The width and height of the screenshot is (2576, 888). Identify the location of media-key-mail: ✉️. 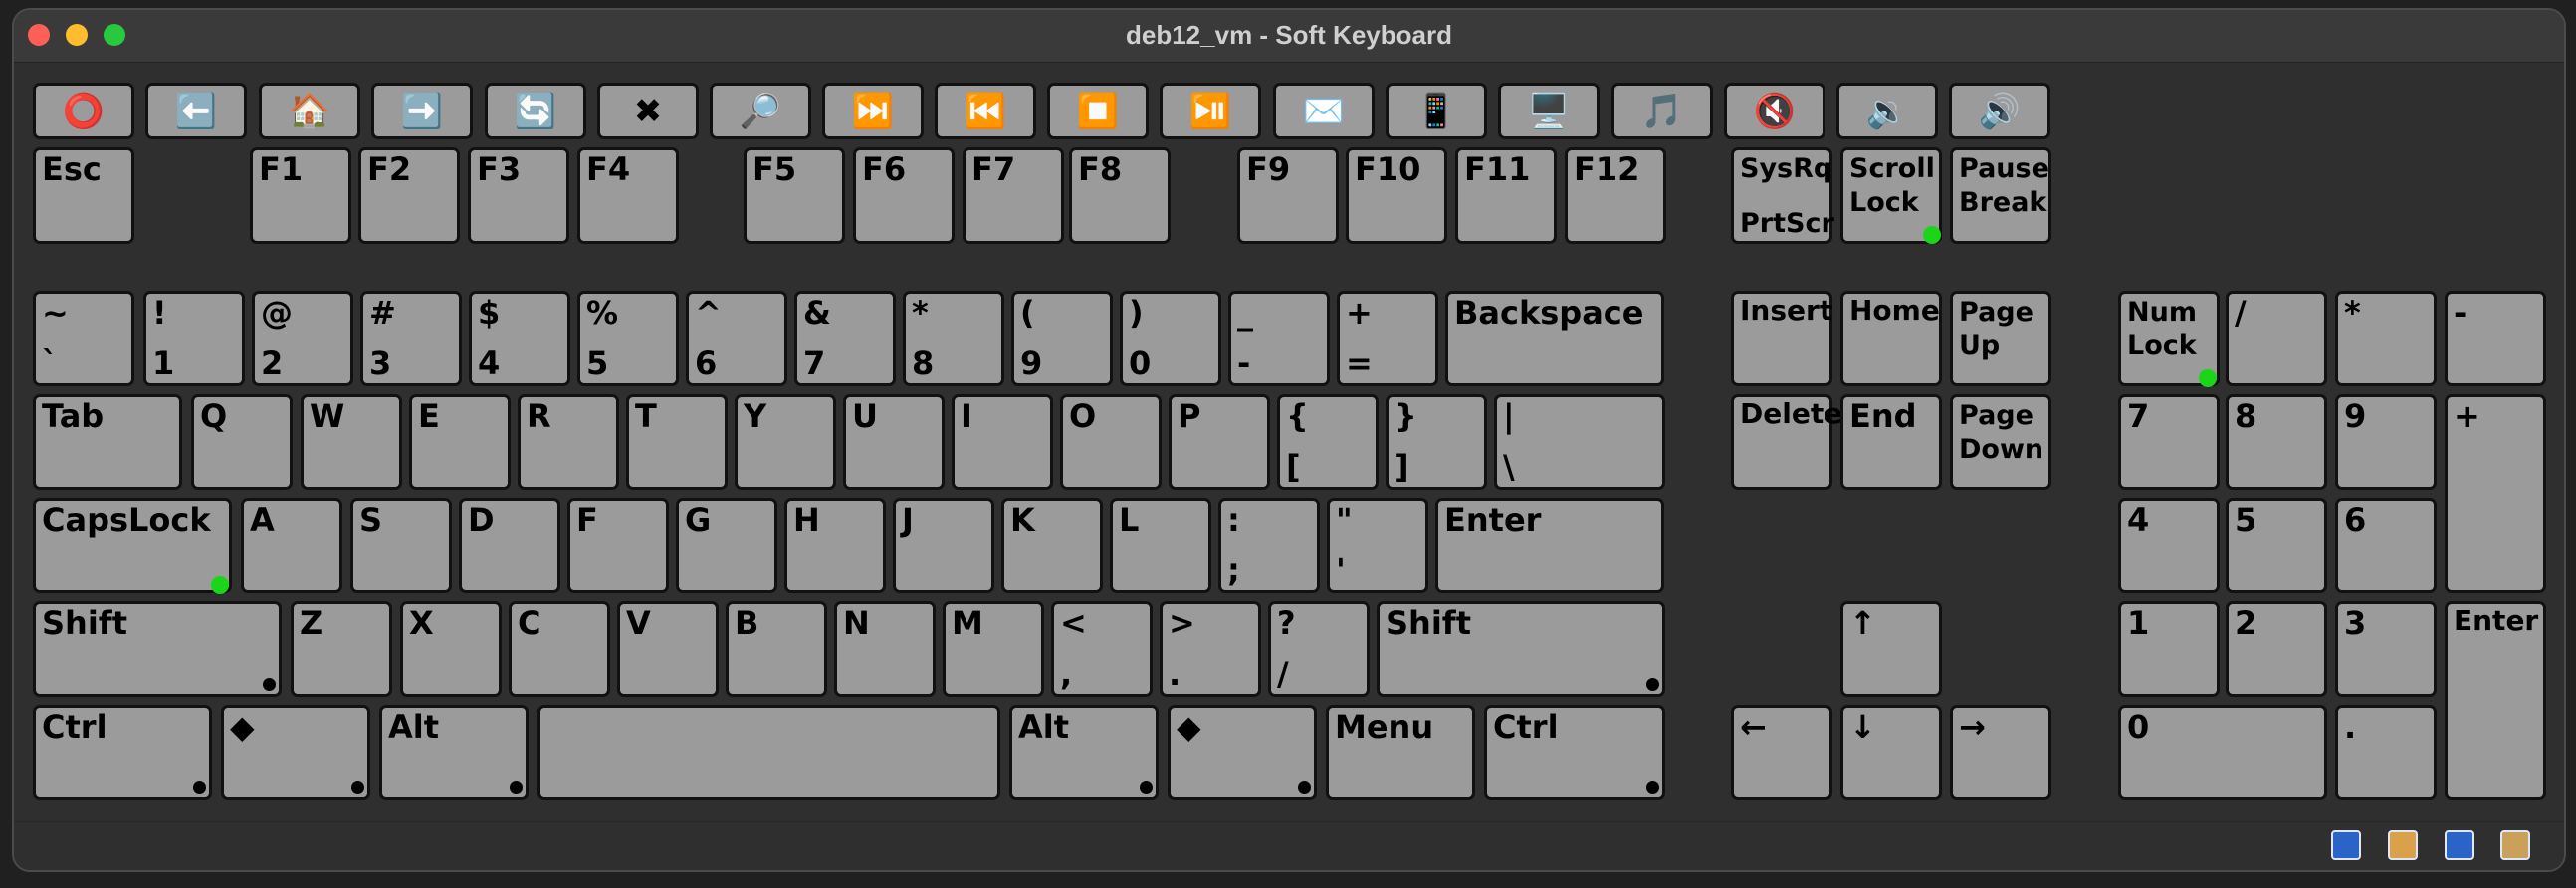
(1324, 111).